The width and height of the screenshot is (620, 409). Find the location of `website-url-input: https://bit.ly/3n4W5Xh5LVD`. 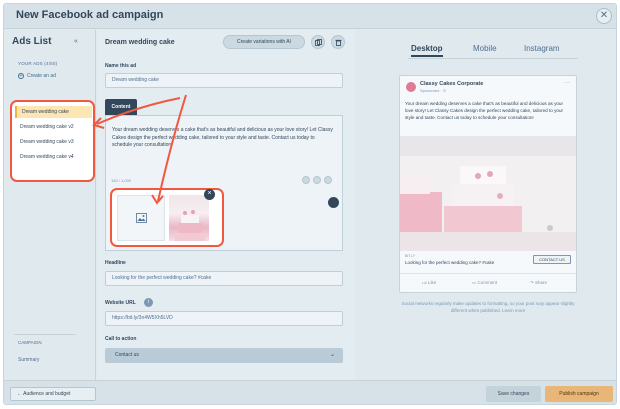

website-url-input: https://bit.ly/3n4W5Xh5LVD is located at coordinates (224, 318).